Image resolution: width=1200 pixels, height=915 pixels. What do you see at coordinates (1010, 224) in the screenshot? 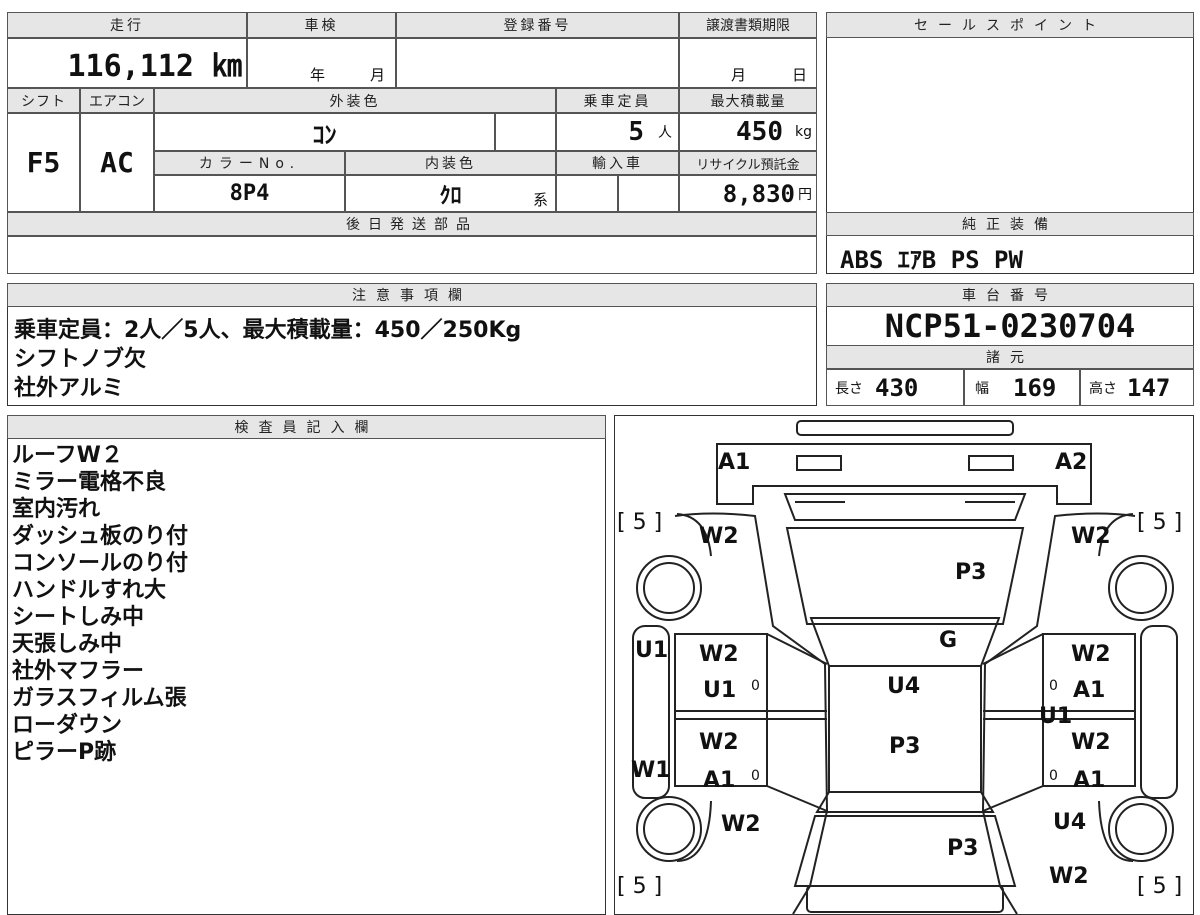
I see `equipment-header: 純正装備` at bounding box center [1010, 224].